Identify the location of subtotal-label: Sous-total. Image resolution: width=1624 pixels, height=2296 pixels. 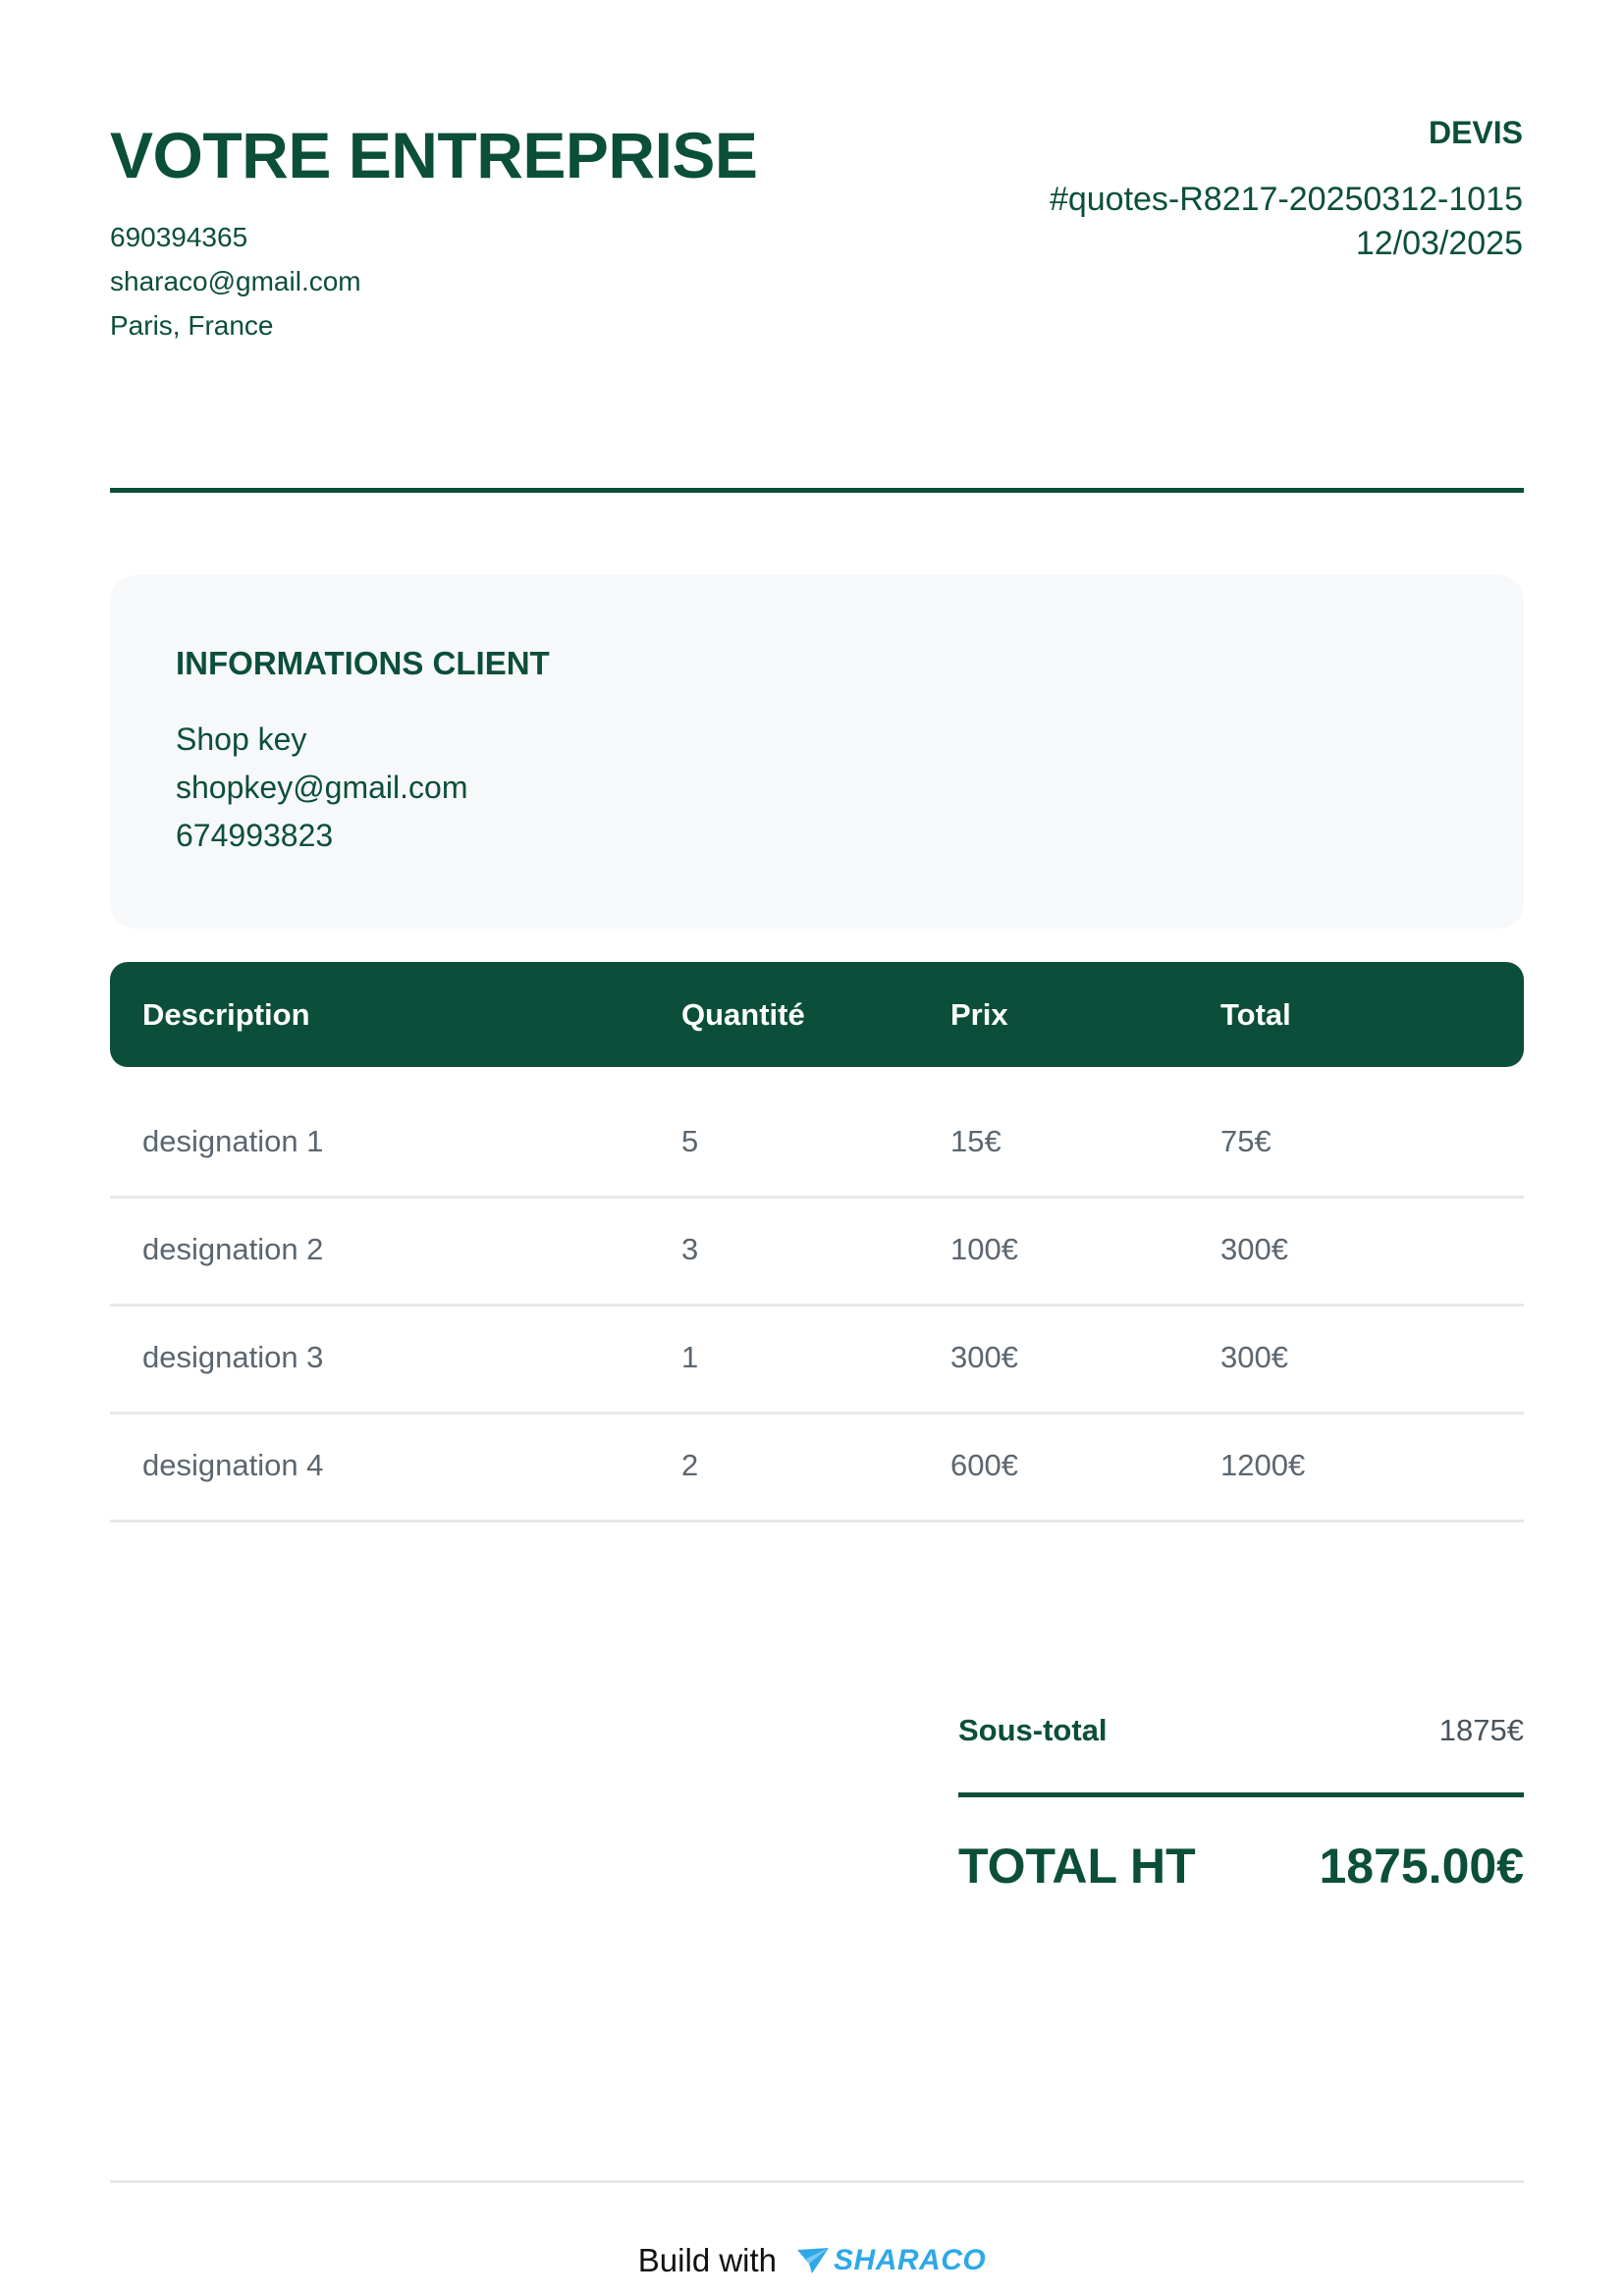
(1033, 1730).